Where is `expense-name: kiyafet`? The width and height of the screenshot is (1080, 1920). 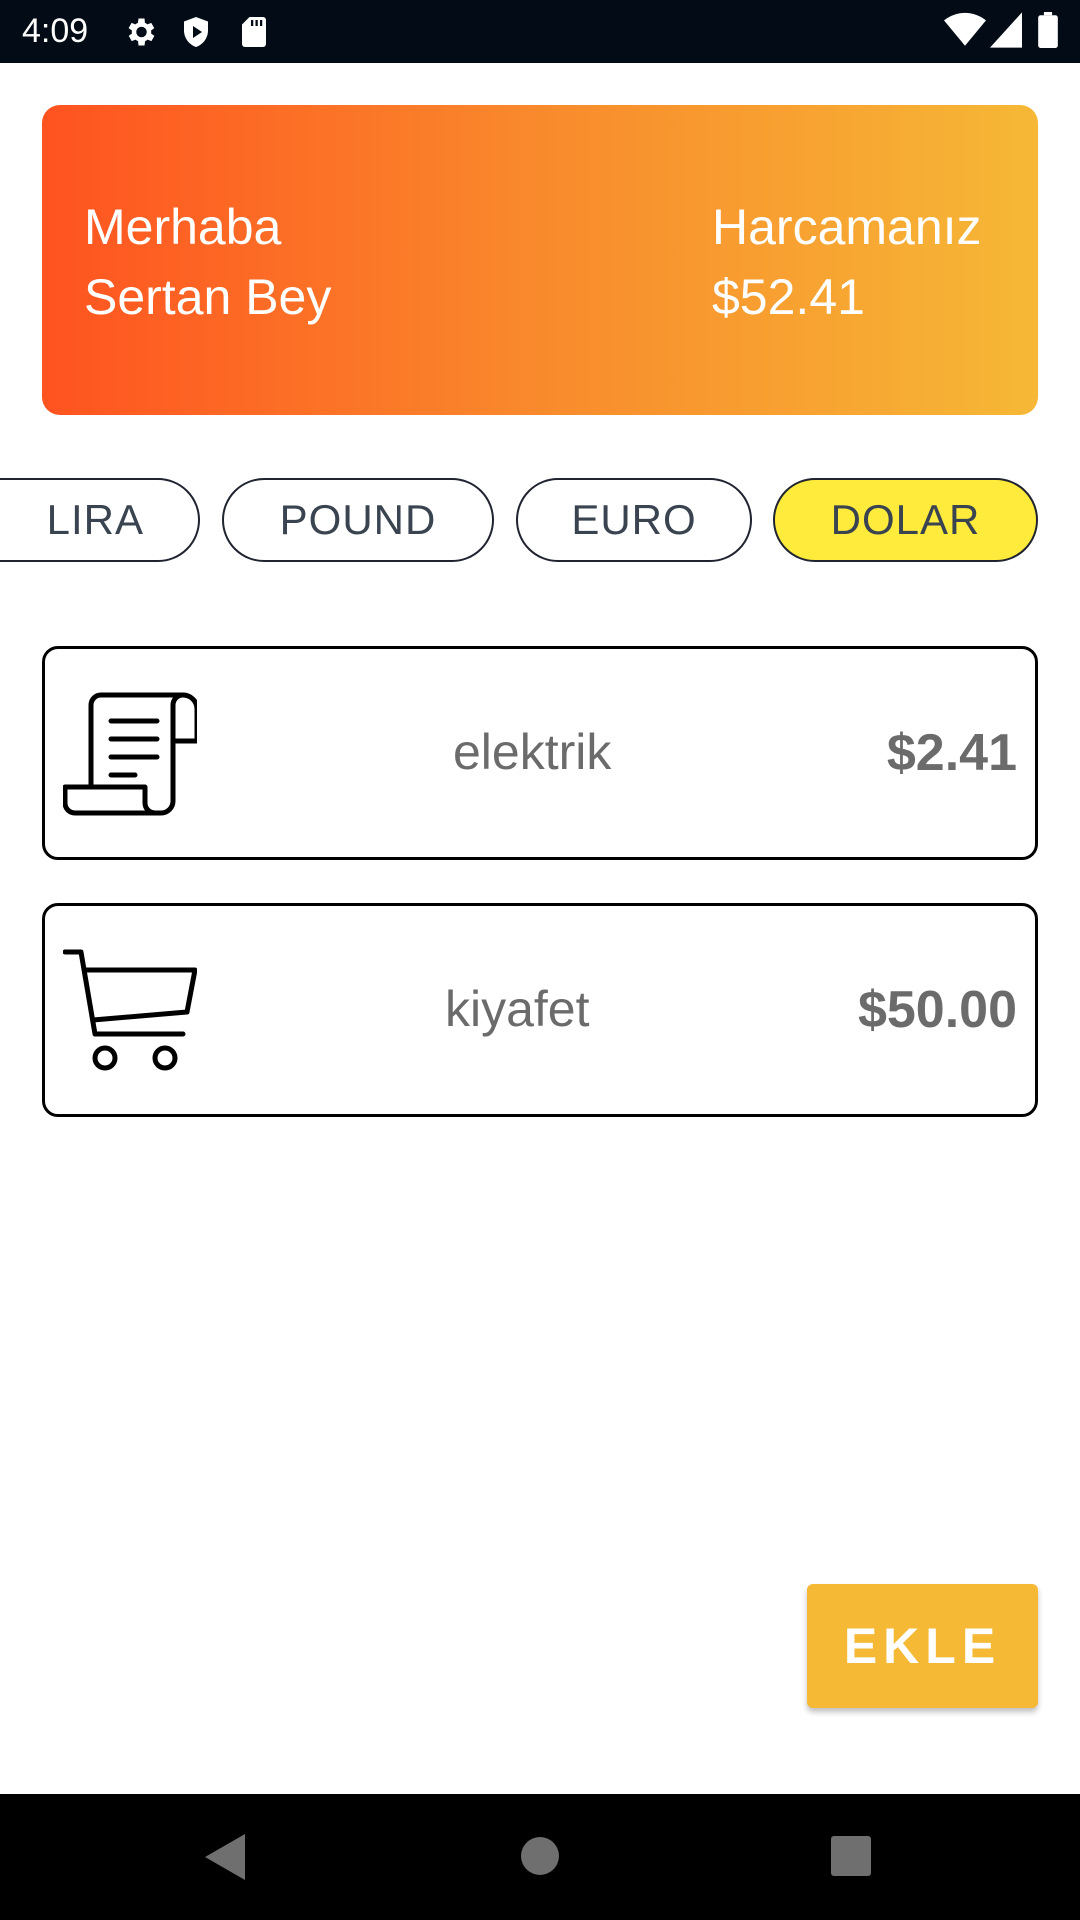 expense-name: kiyafet is located at coordinates (517, 1009).